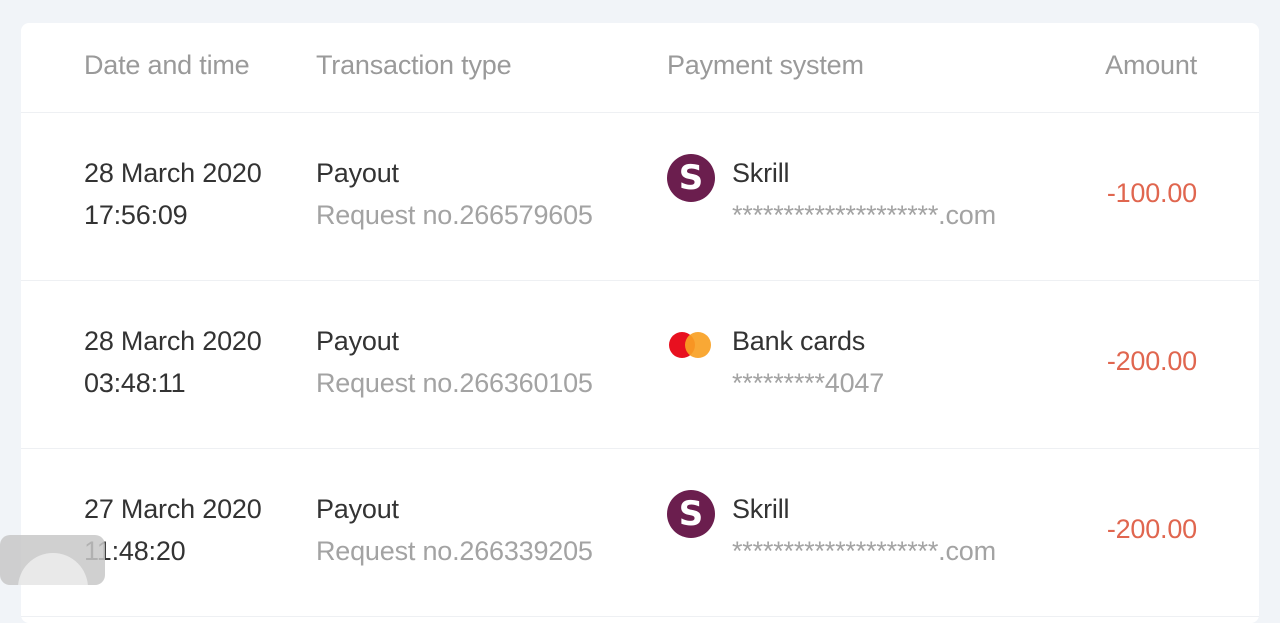 This screenshot has height=623, width=1280. What do you see at coordinates (799, 341) in the screenshot?
I see `payment-system-name: Bank cards` at bounding box center [799, 341].